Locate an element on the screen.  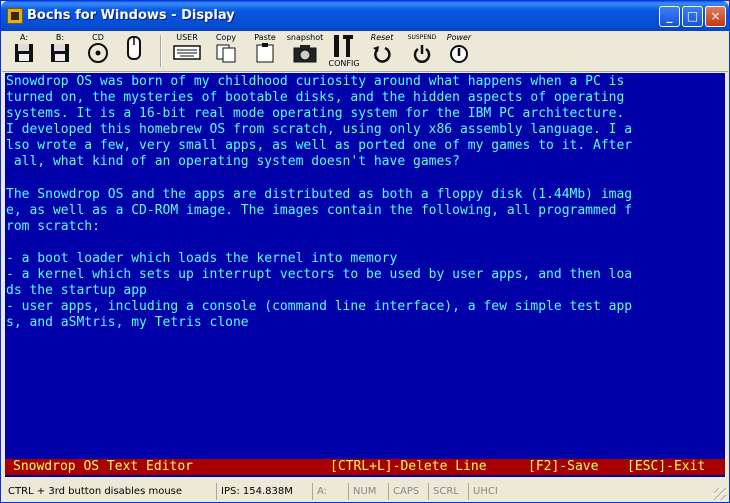
copy-label: Copy is located at coordinates (226, 37).